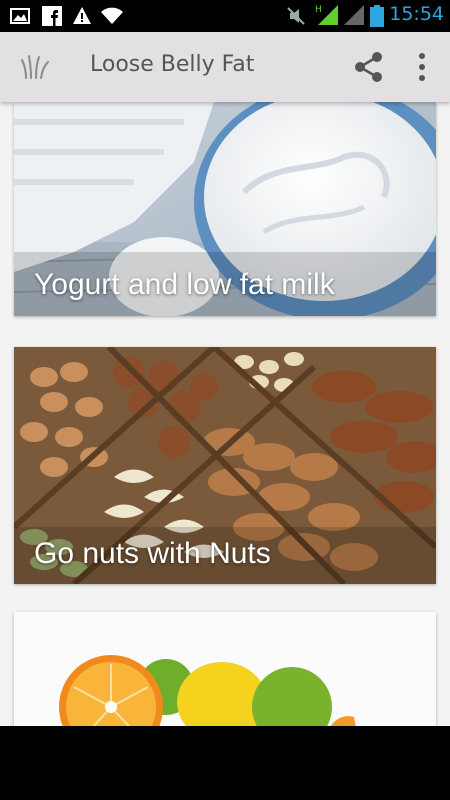 The height and width of the screenshot is (800, 450). What do you see at coordinates (20, 16) in the screenshot?
I see `gallery-icon` at bounding box center [20, 16].